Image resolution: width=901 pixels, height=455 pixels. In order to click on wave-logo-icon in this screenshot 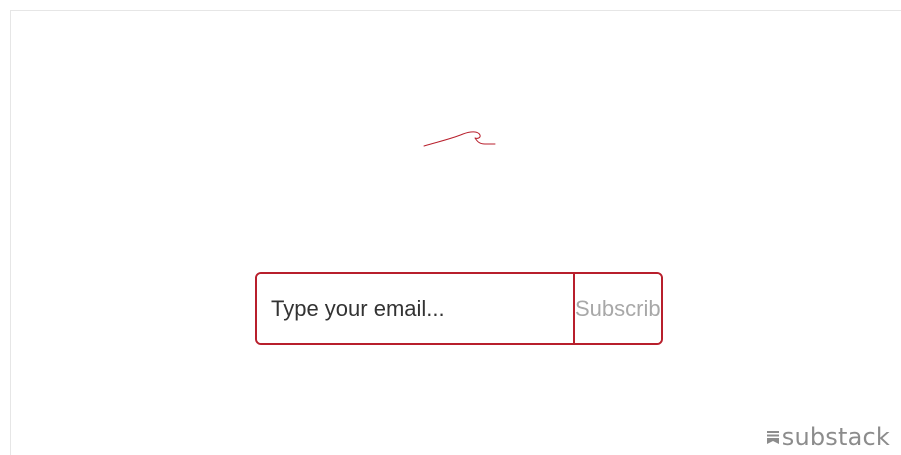, I will do `click(459, 139)`.